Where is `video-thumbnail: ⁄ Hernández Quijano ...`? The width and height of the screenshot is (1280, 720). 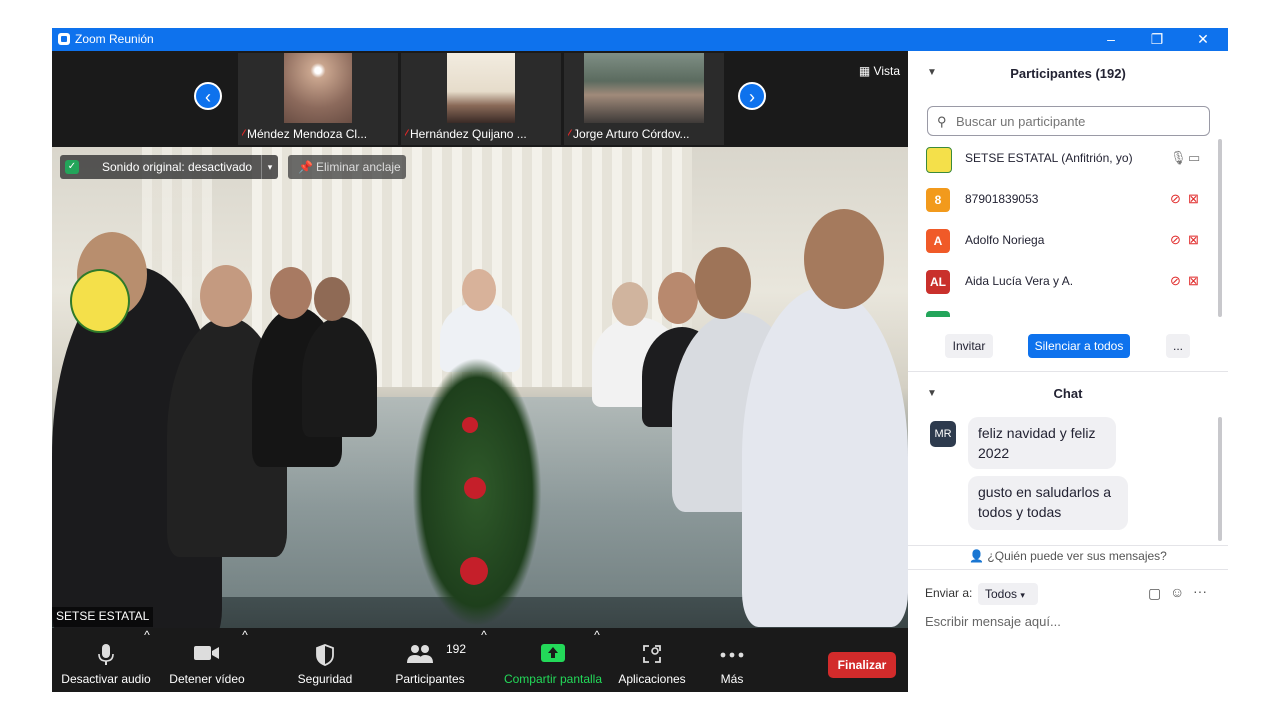
video-thumbnail: ⁄ Hernández Quijano ... is located at coordinates (481, 99).